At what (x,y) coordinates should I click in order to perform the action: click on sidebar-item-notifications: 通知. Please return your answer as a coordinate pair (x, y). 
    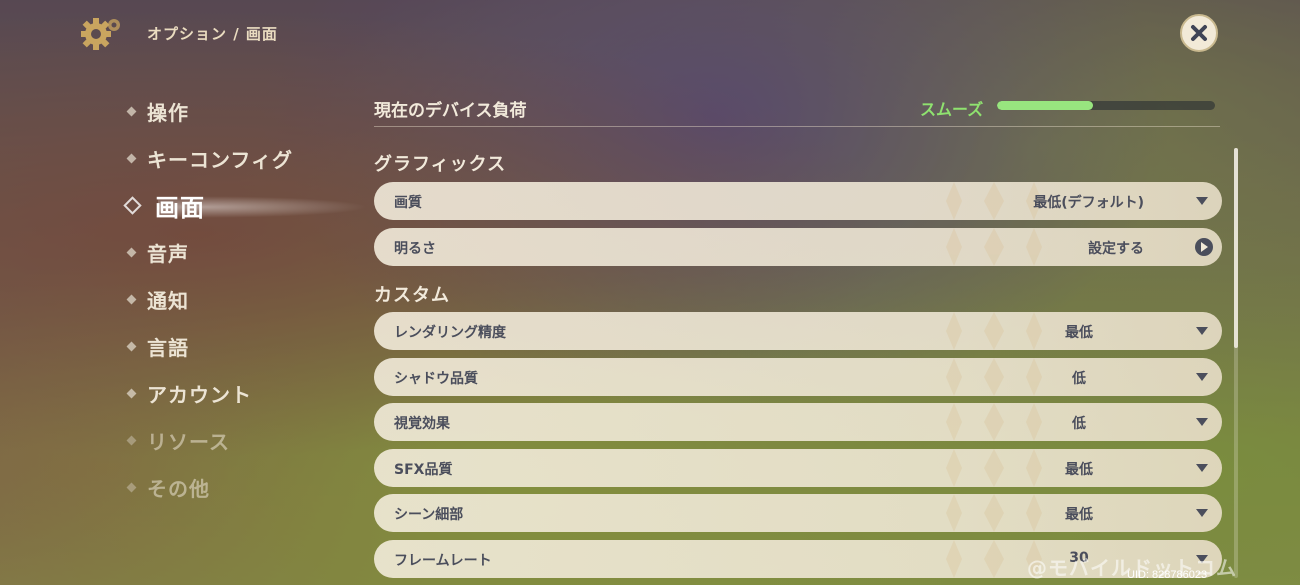
    Looking at the image, I should click on (247, 299).